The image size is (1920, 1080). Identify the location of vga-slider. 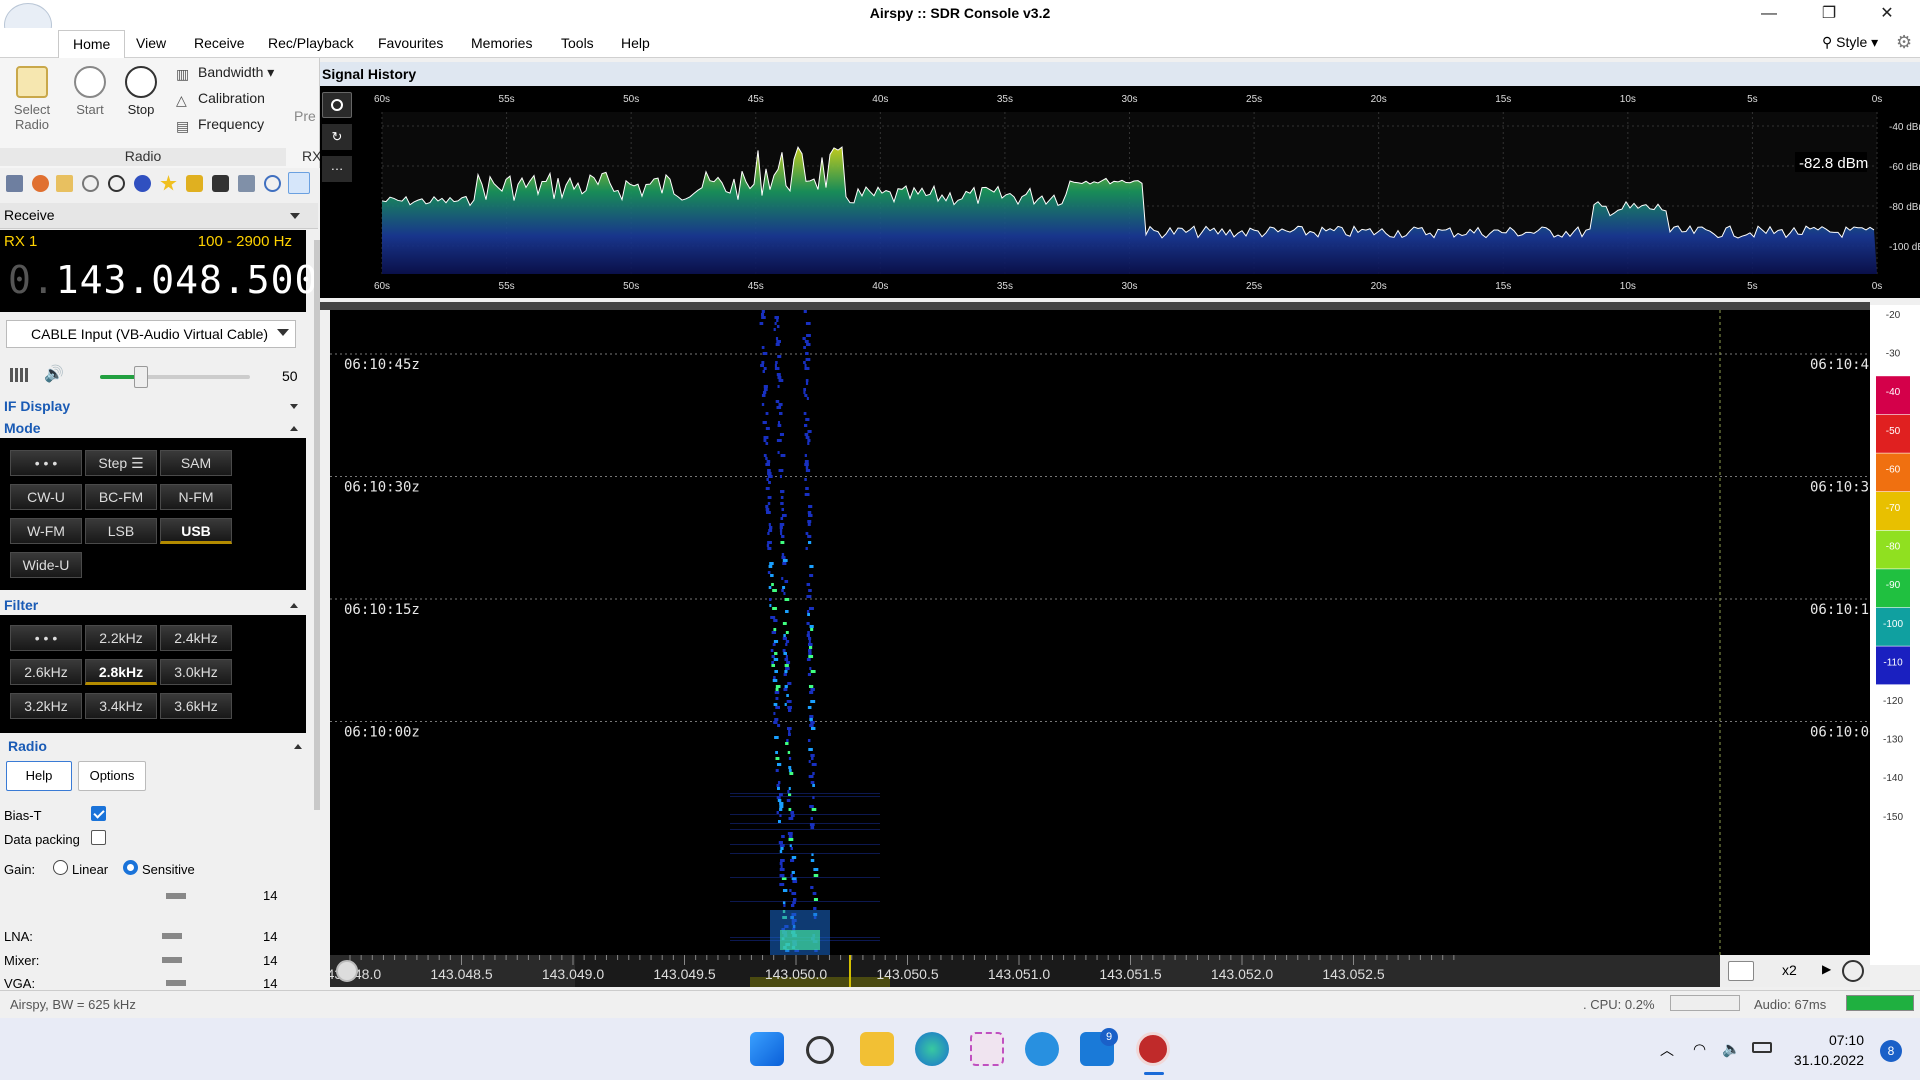
(176, 983).